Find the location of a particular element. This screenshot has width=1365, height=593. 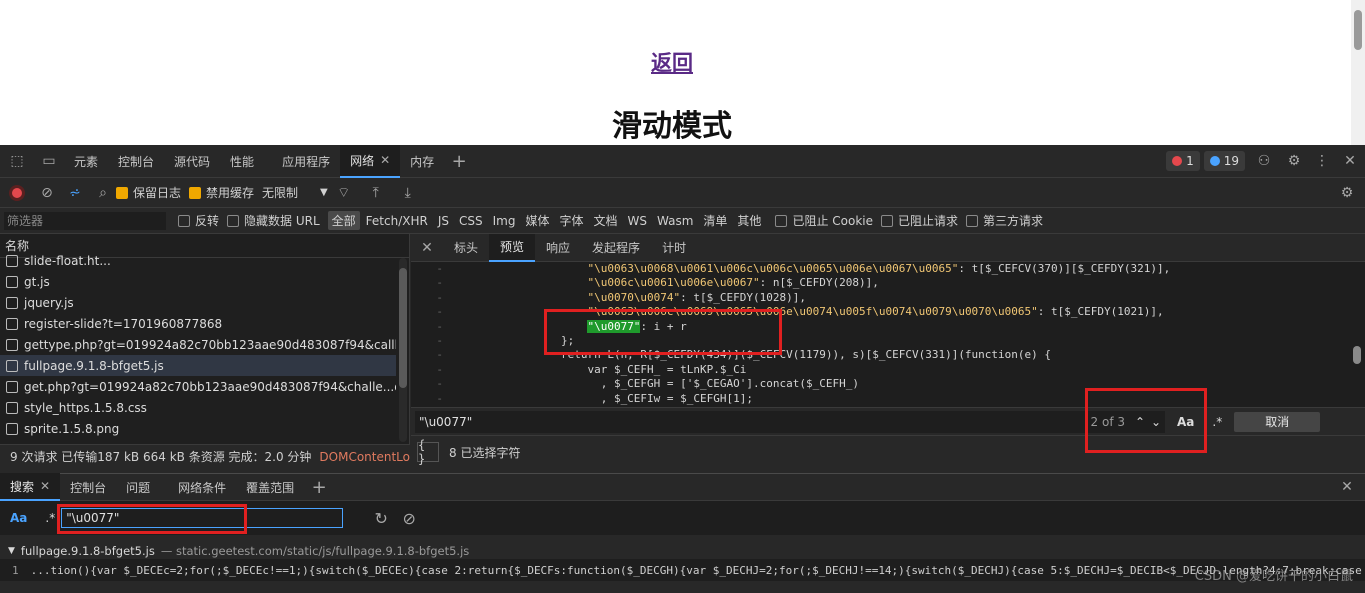

tab-elements: 元素 is located at coordinates (86, 161).